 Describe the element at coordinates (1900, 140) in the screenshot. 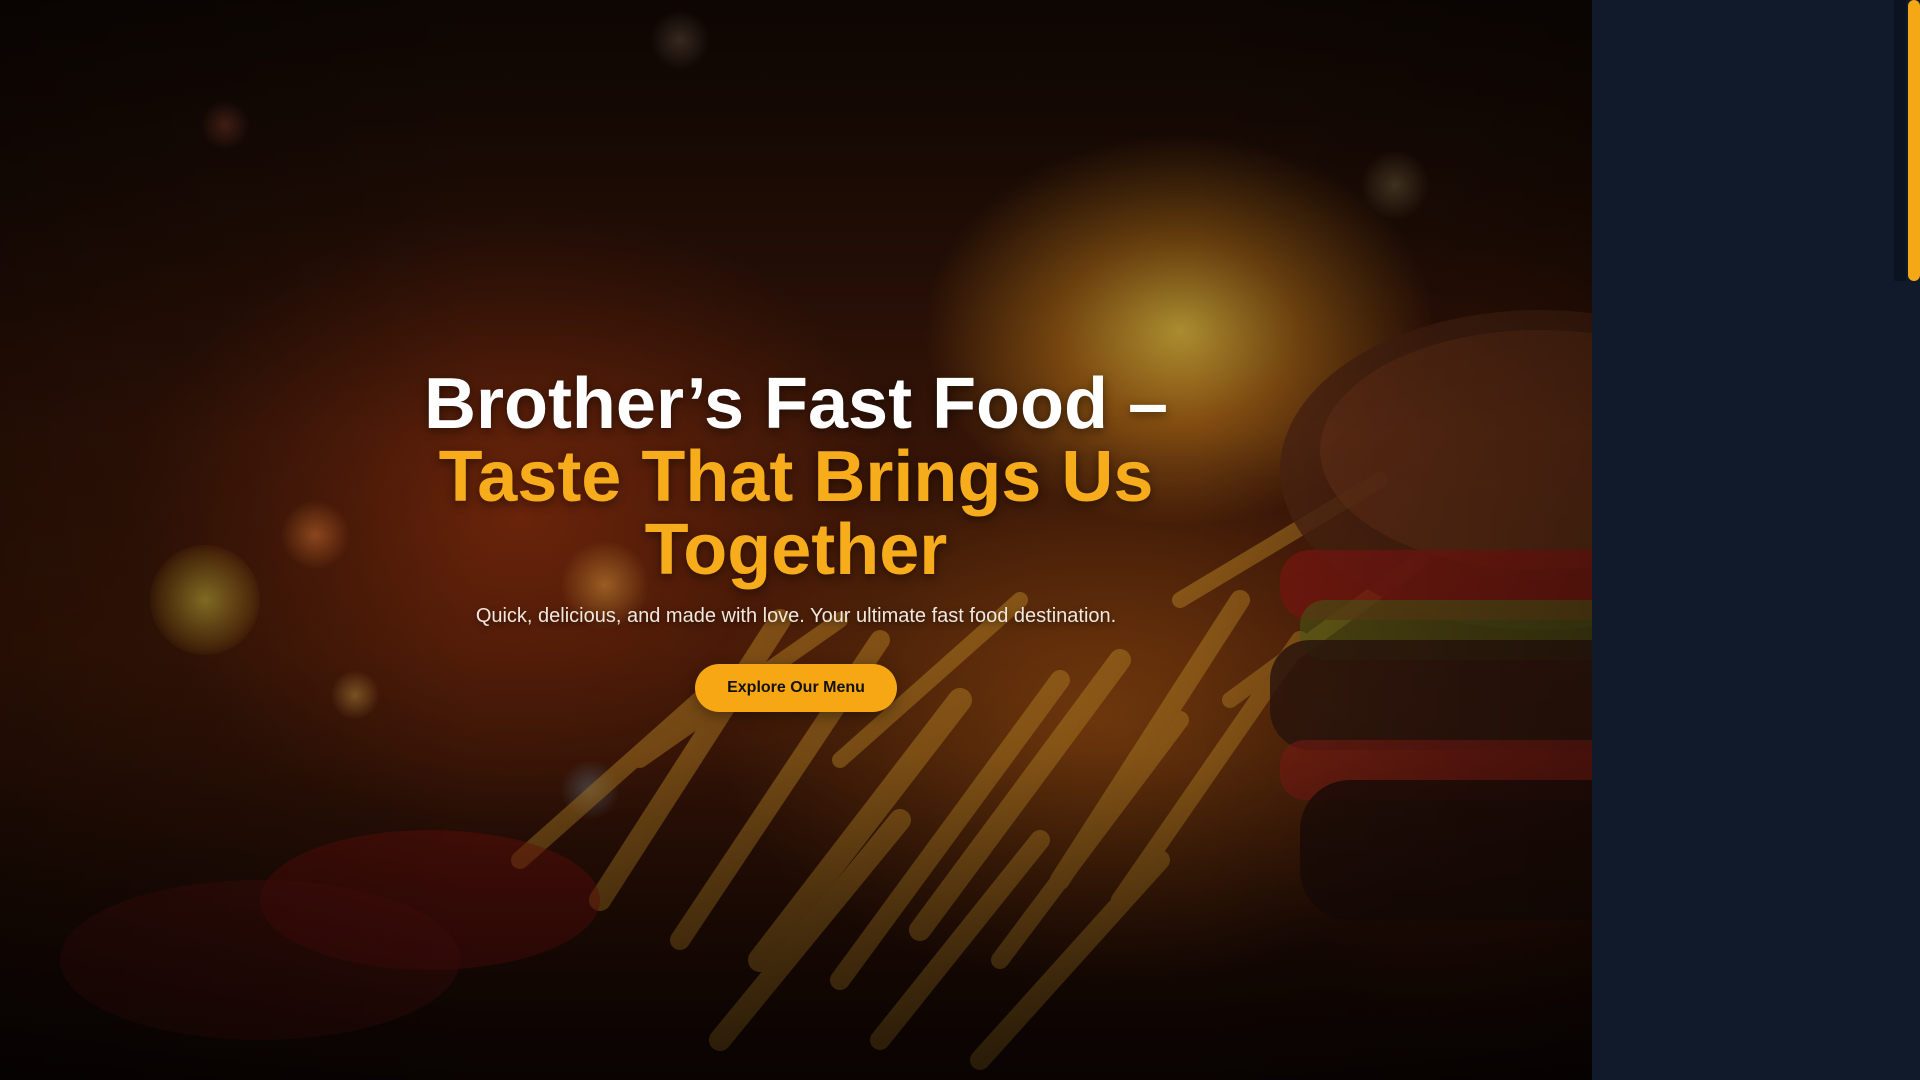

I see `scrollbar-inner-strip` at that location.